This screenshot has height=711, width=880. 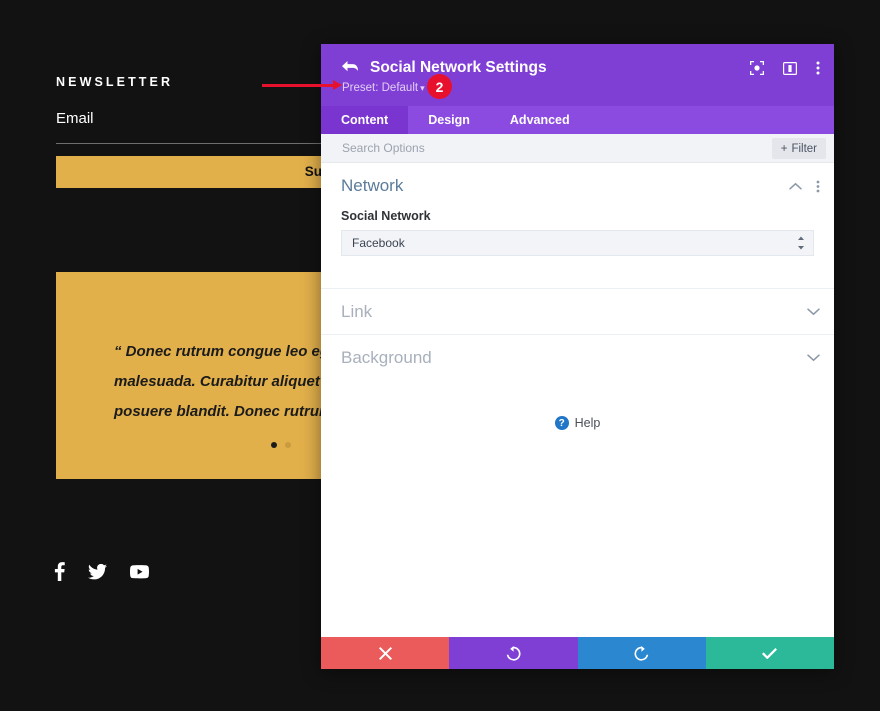 I want to click on facebook-icon, so click(x=59, y=571).